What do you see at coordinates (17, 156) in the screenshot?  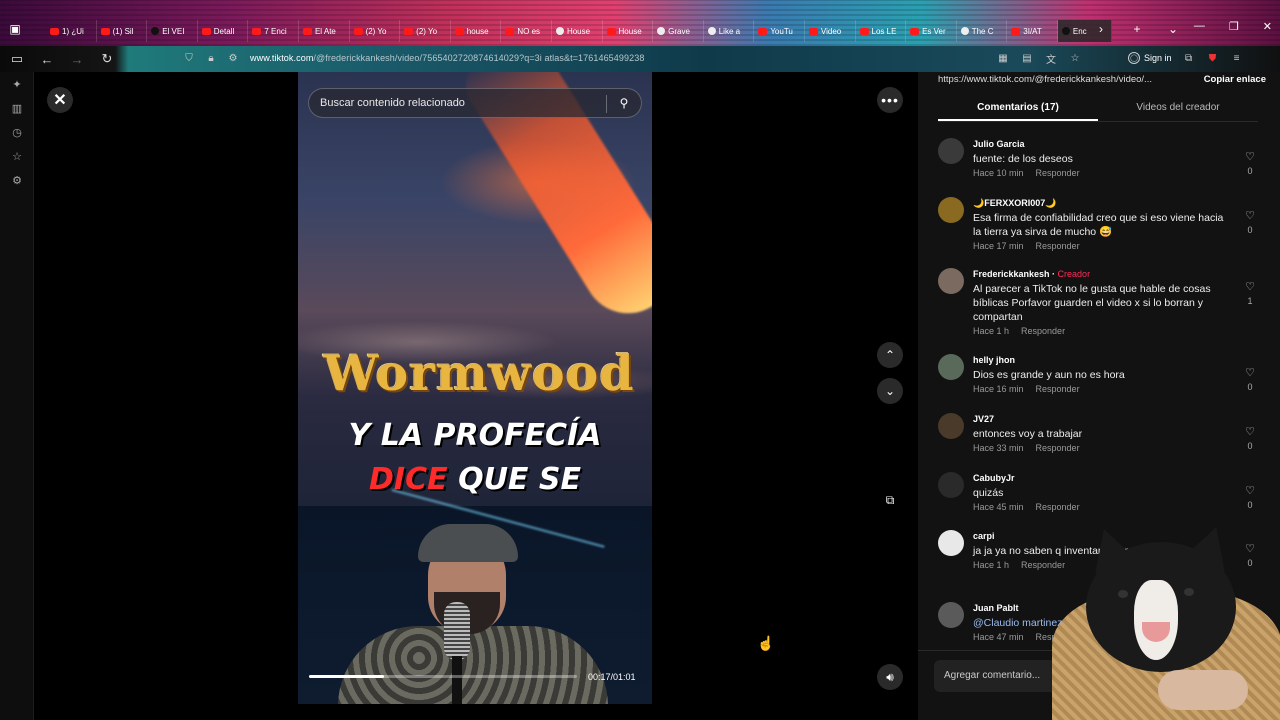 I see `favorites-icon: ☆` at bounding box center [17, 156].